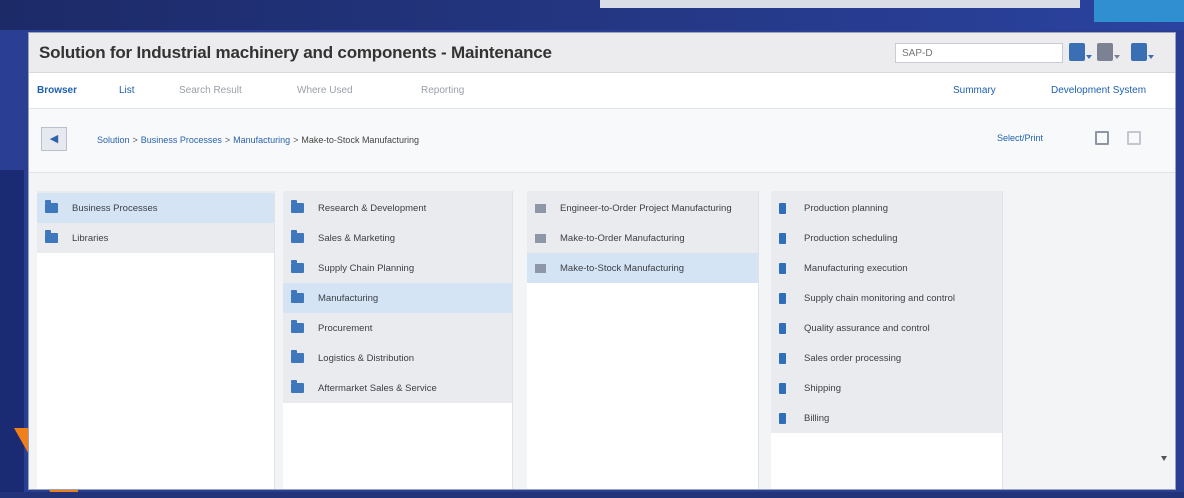  Describe the element at coordinates (442, 90) in the screenshot. I see `tab-reporting: Reporting` at that location.